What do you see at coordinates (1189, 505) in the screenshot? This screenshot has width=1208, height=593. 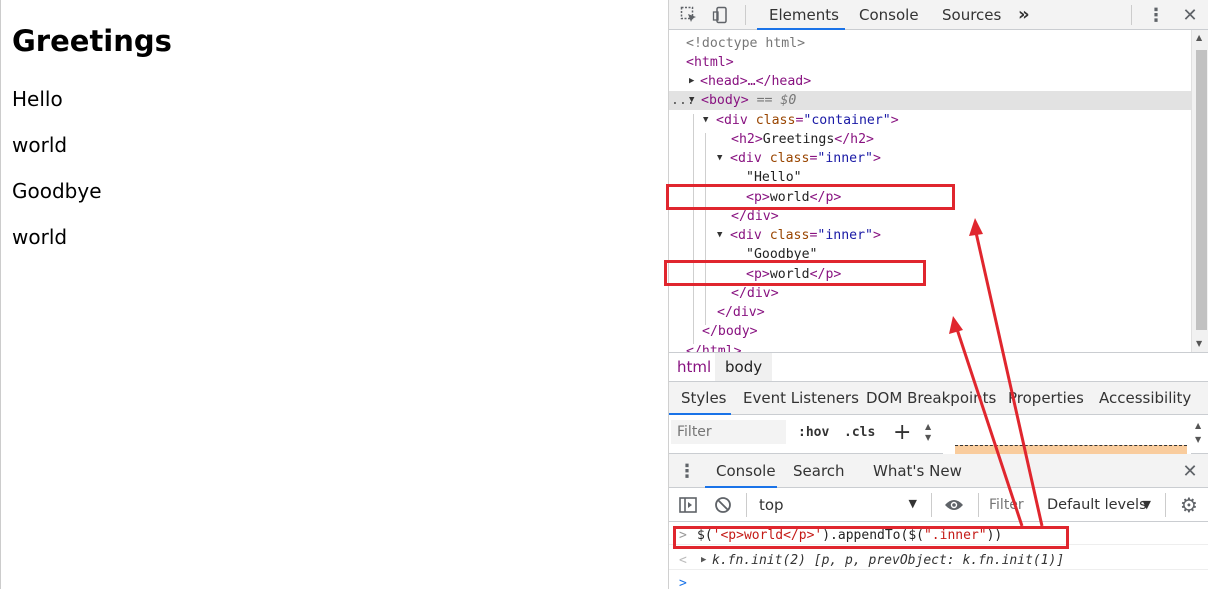 I see `console-settings-gear-icon: ⚙` at bounding box center [1189, 505].